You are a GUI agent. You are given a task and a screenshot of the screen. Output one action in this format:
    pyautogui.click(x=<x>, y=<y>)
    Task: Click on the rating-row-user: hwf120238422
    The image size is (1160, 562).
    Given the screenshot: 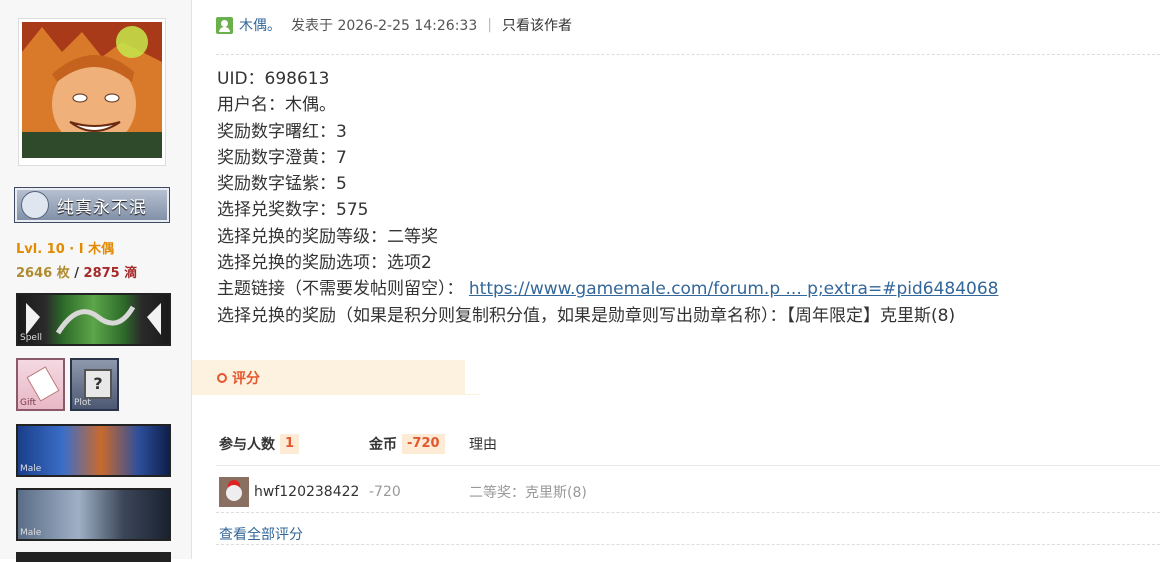 What is the action you would take?
    pyautogui.click(x=289, y=492)
    